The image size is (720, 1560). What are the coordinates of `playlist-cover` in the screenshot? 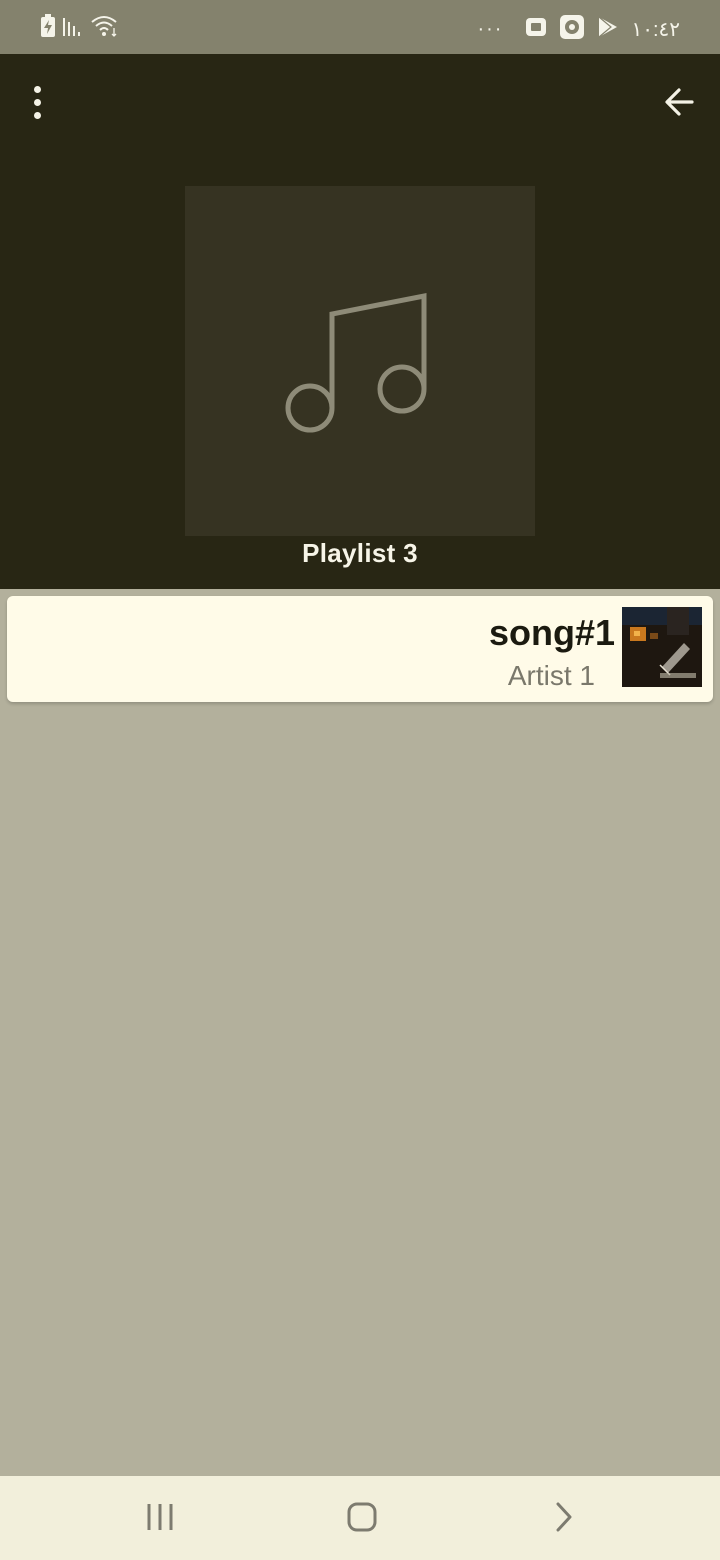 It's located at (360, 361).